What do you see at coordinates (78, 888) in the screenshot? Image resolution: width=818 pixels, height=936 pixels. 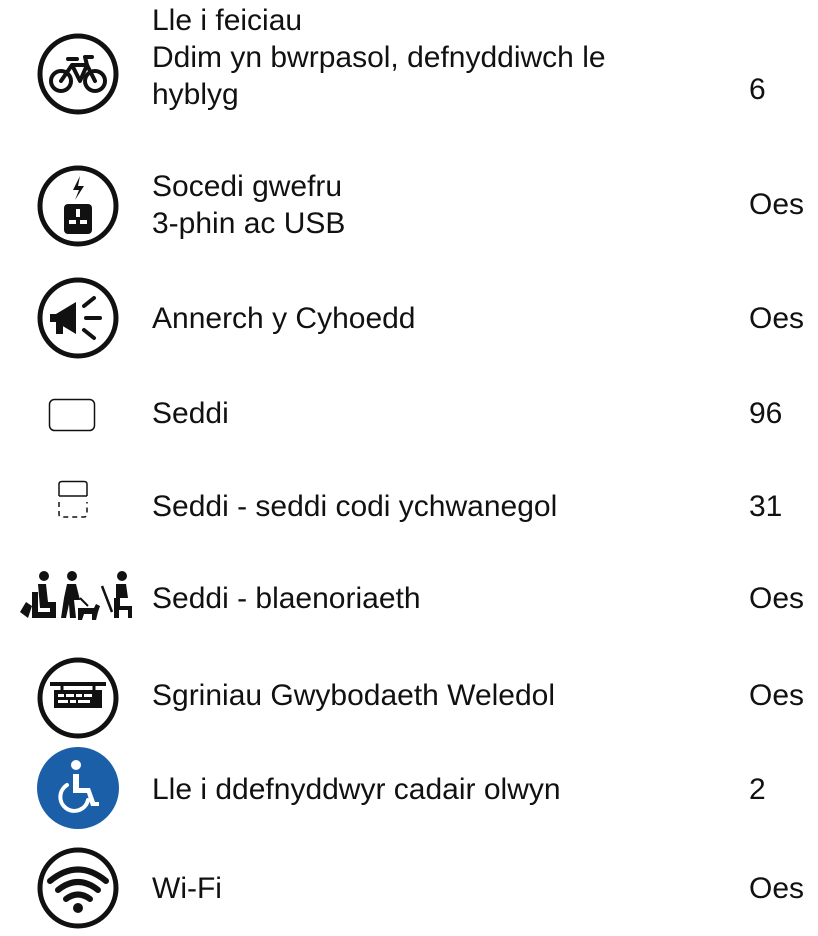 I see `wifi-icon` at bounding box center [78, 888].